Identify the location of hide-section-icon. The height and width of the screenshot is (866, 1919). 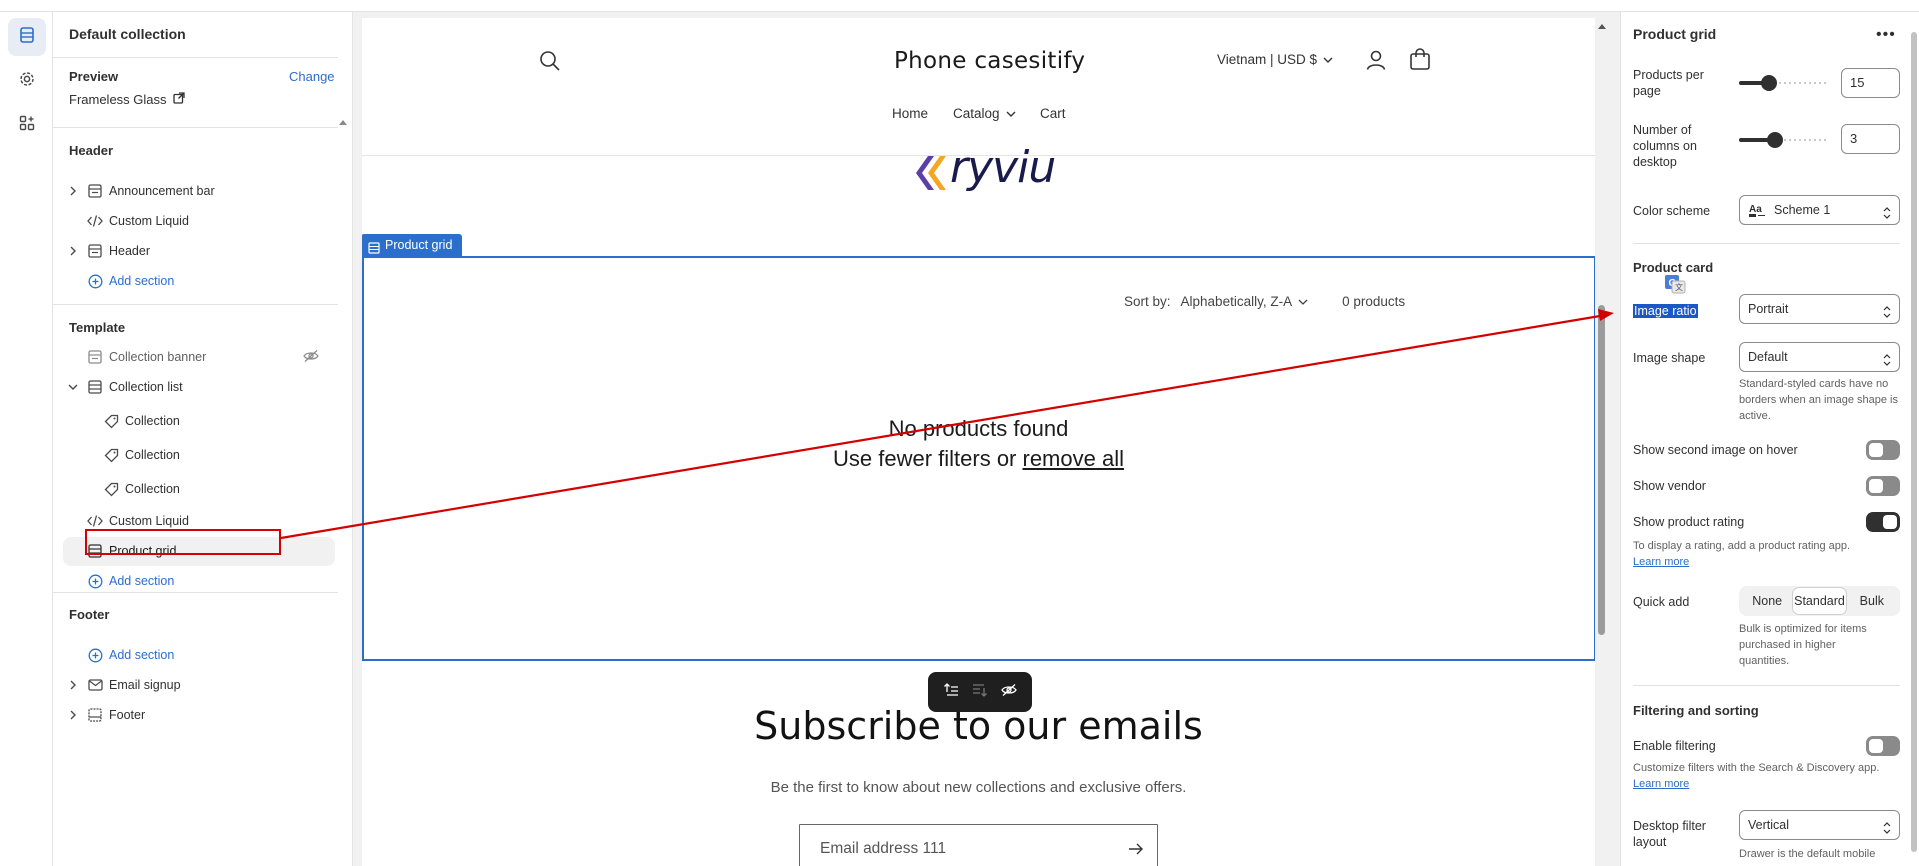
(1009, 692).